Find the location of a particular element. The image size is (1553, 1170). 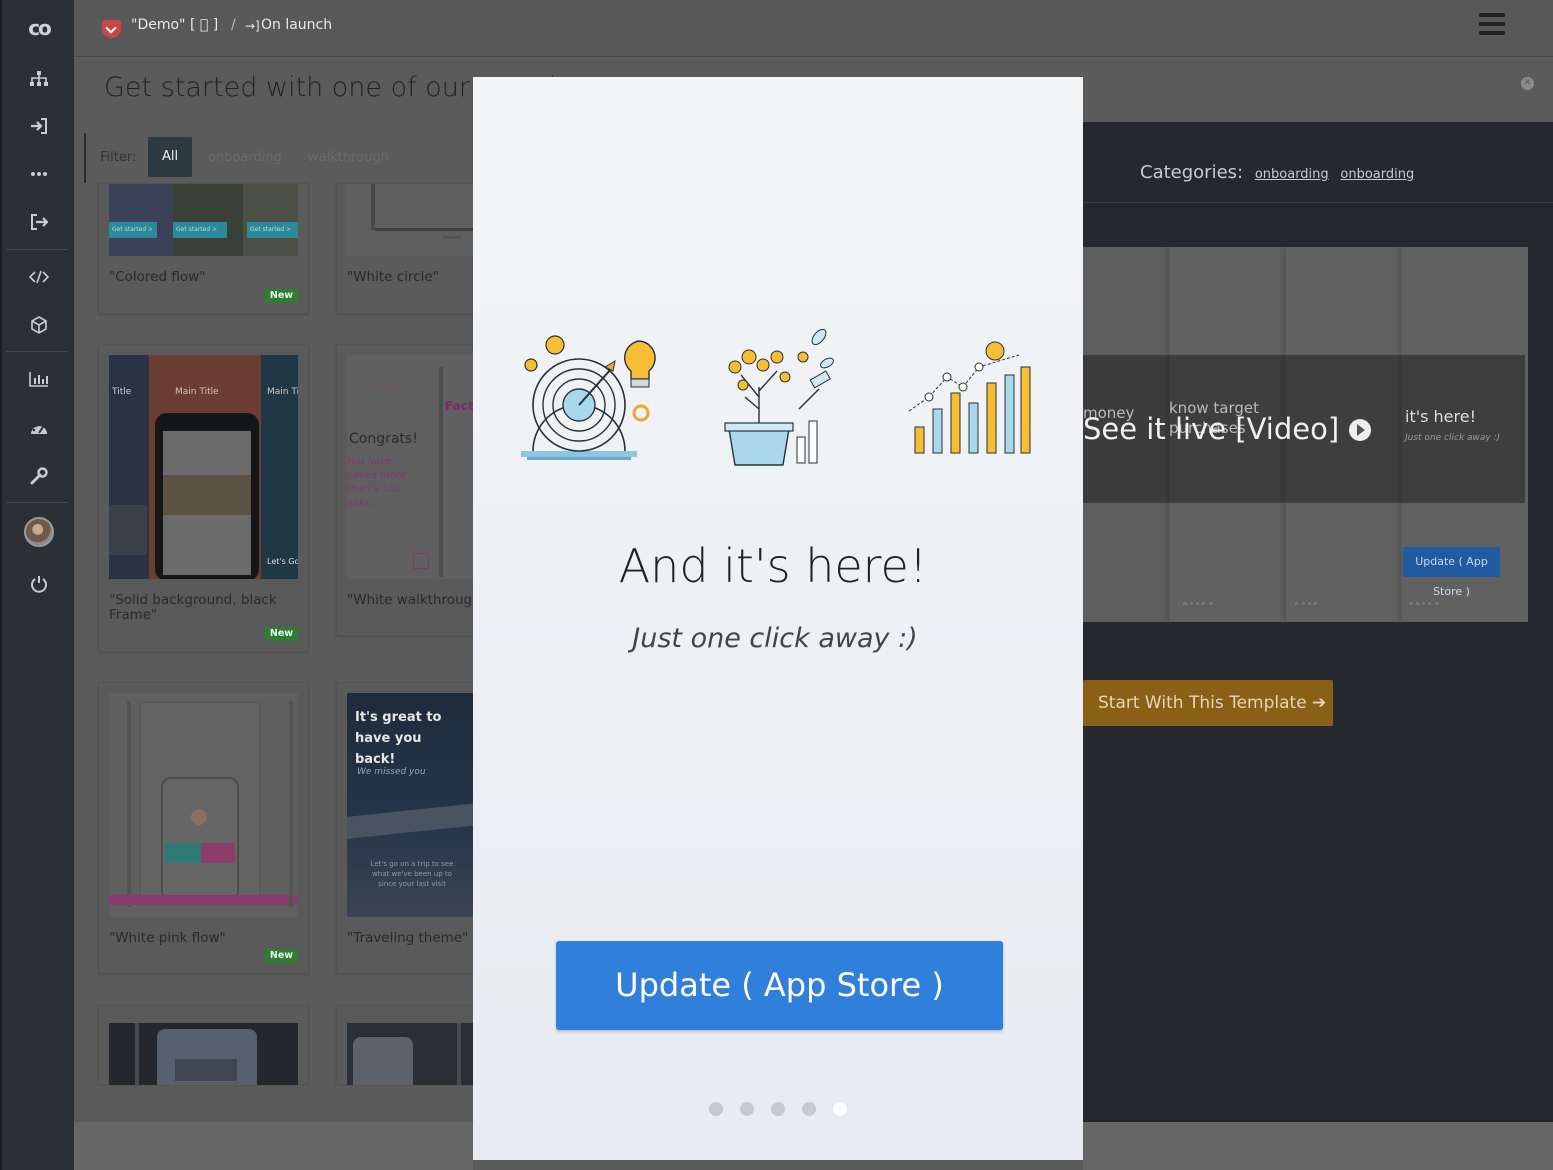

thumbnail-text: Title is located at coordinates (122, 392).